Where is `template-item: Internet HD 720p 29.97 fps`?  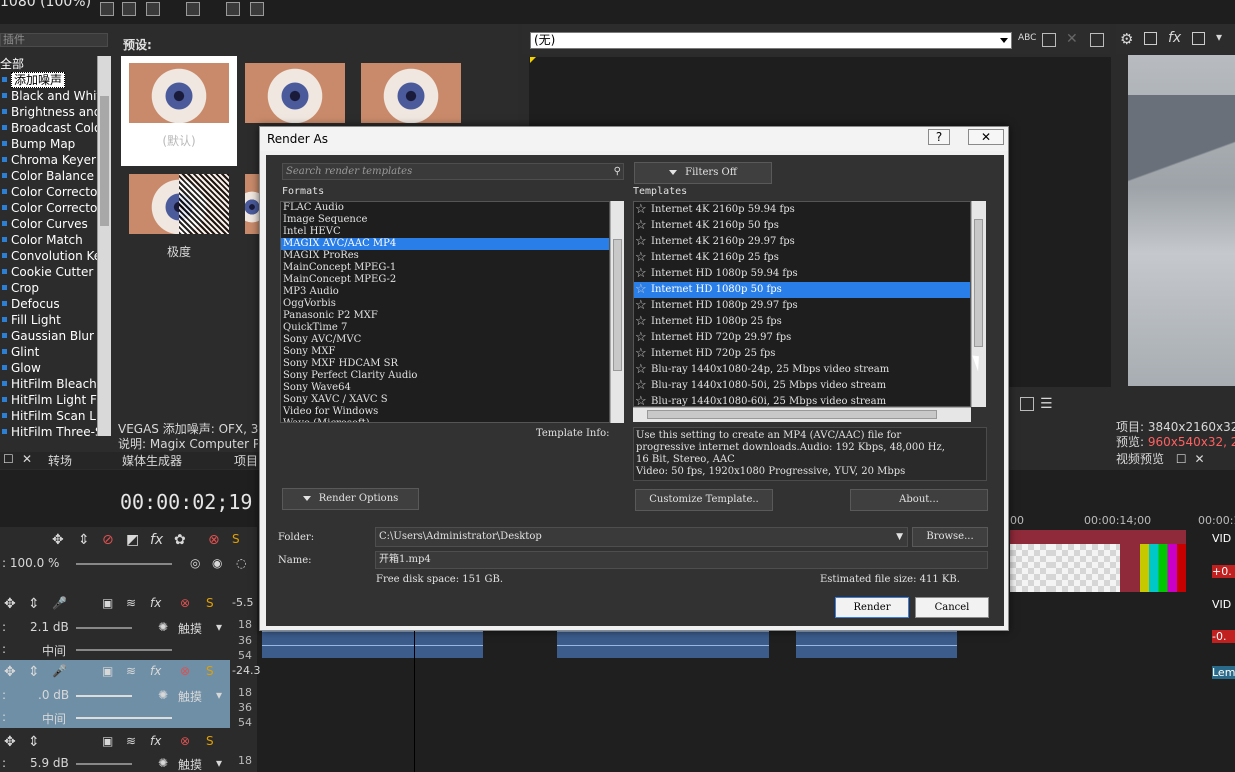 template-item: Internet HD 720p 29.97 fps is located at coordinates (802, 338).